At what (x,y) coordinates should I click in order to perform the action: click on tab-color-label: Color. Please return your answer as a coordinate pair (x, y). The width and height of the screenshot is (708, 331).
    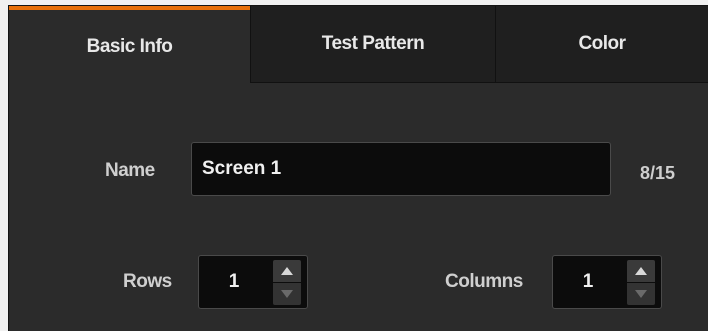
    Looking at the image, I should click on (602, 43).